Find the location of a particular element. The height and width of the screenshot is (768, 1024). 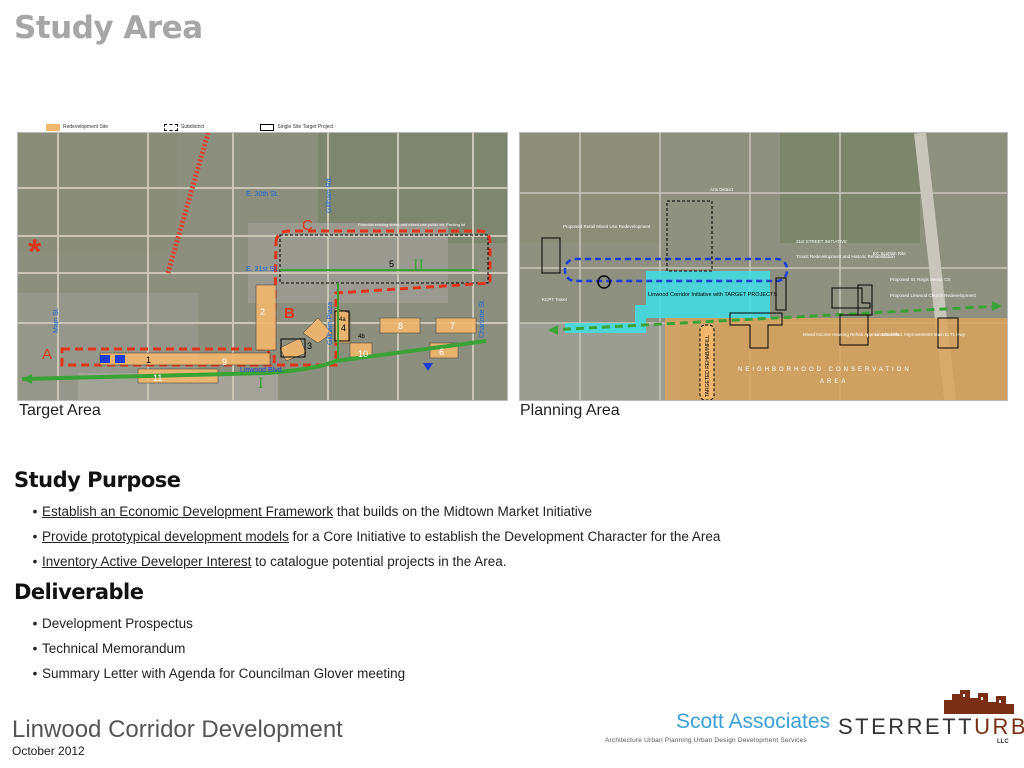

site-4: 4 is located at coordinates (343, 328).